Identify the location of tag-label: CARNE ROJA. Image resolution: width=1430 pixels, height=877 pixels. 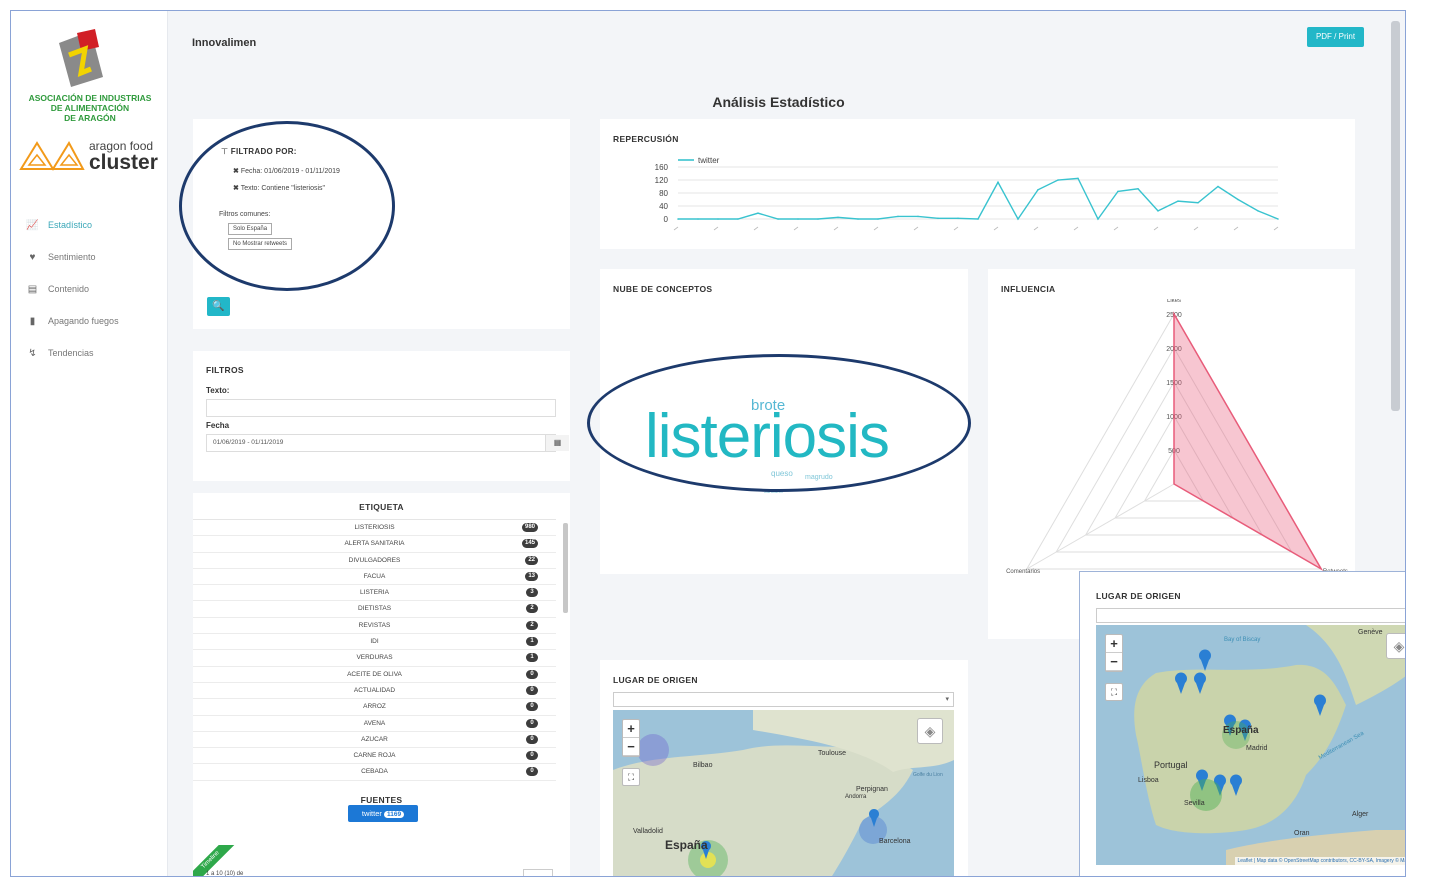
(374, 756).